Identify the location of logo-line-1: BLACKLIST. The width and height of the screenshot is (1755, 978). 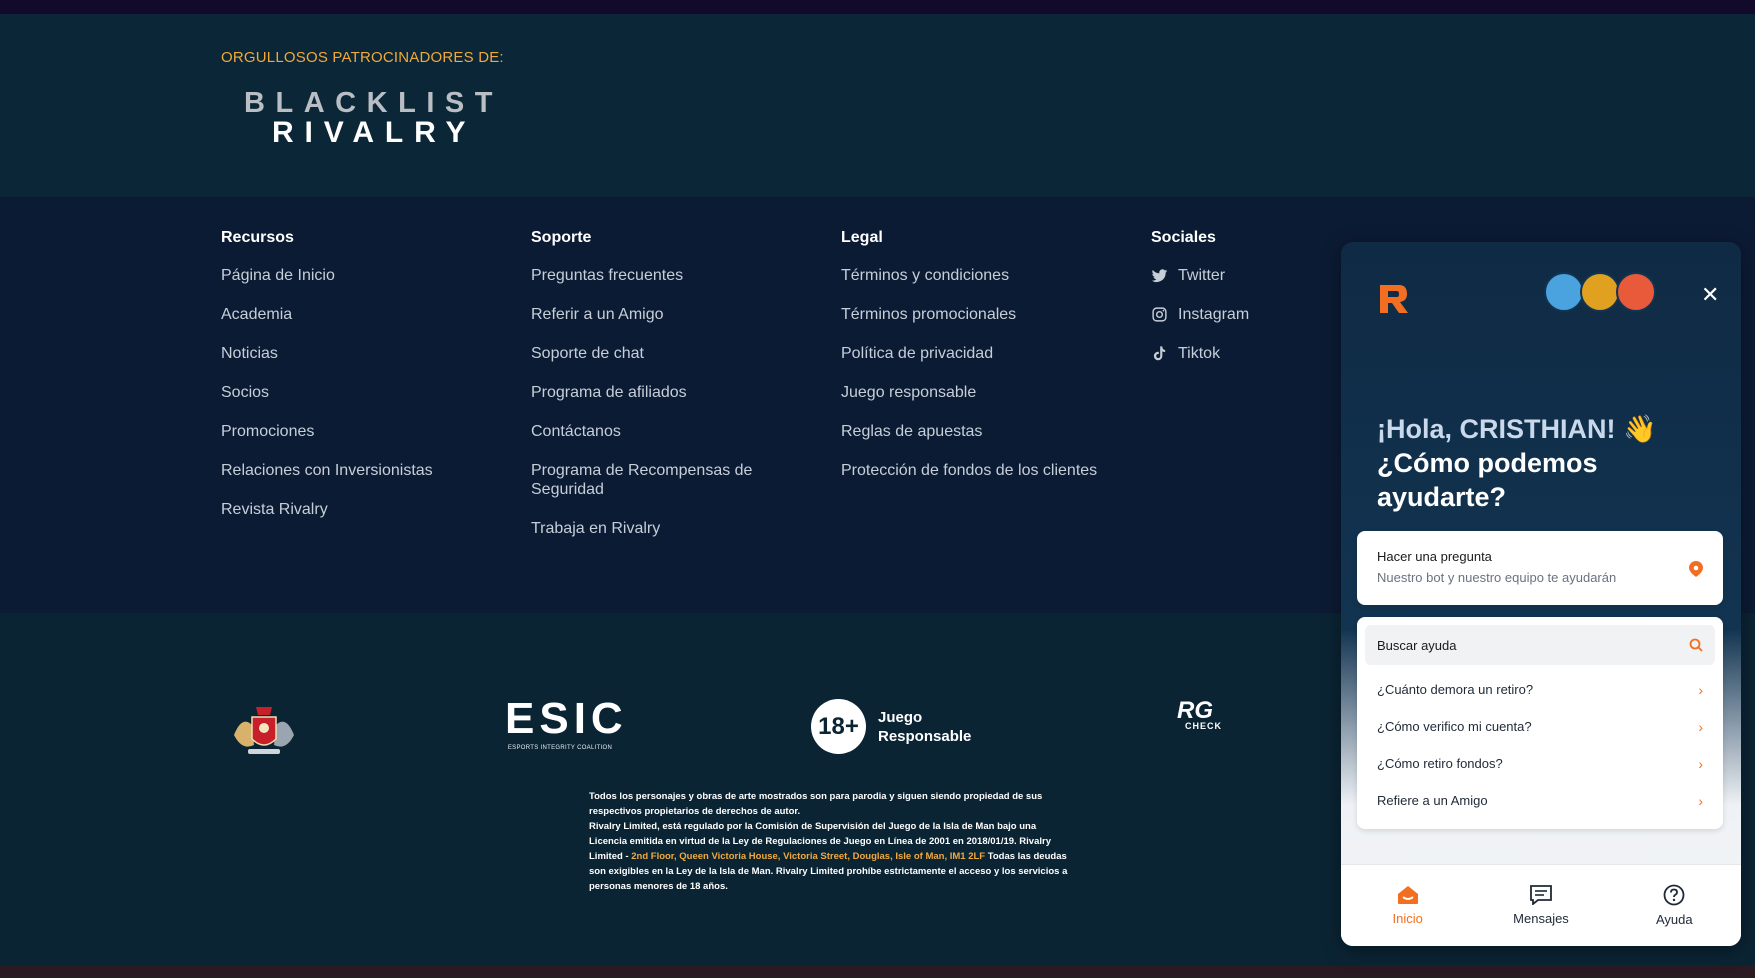
(369, 104).